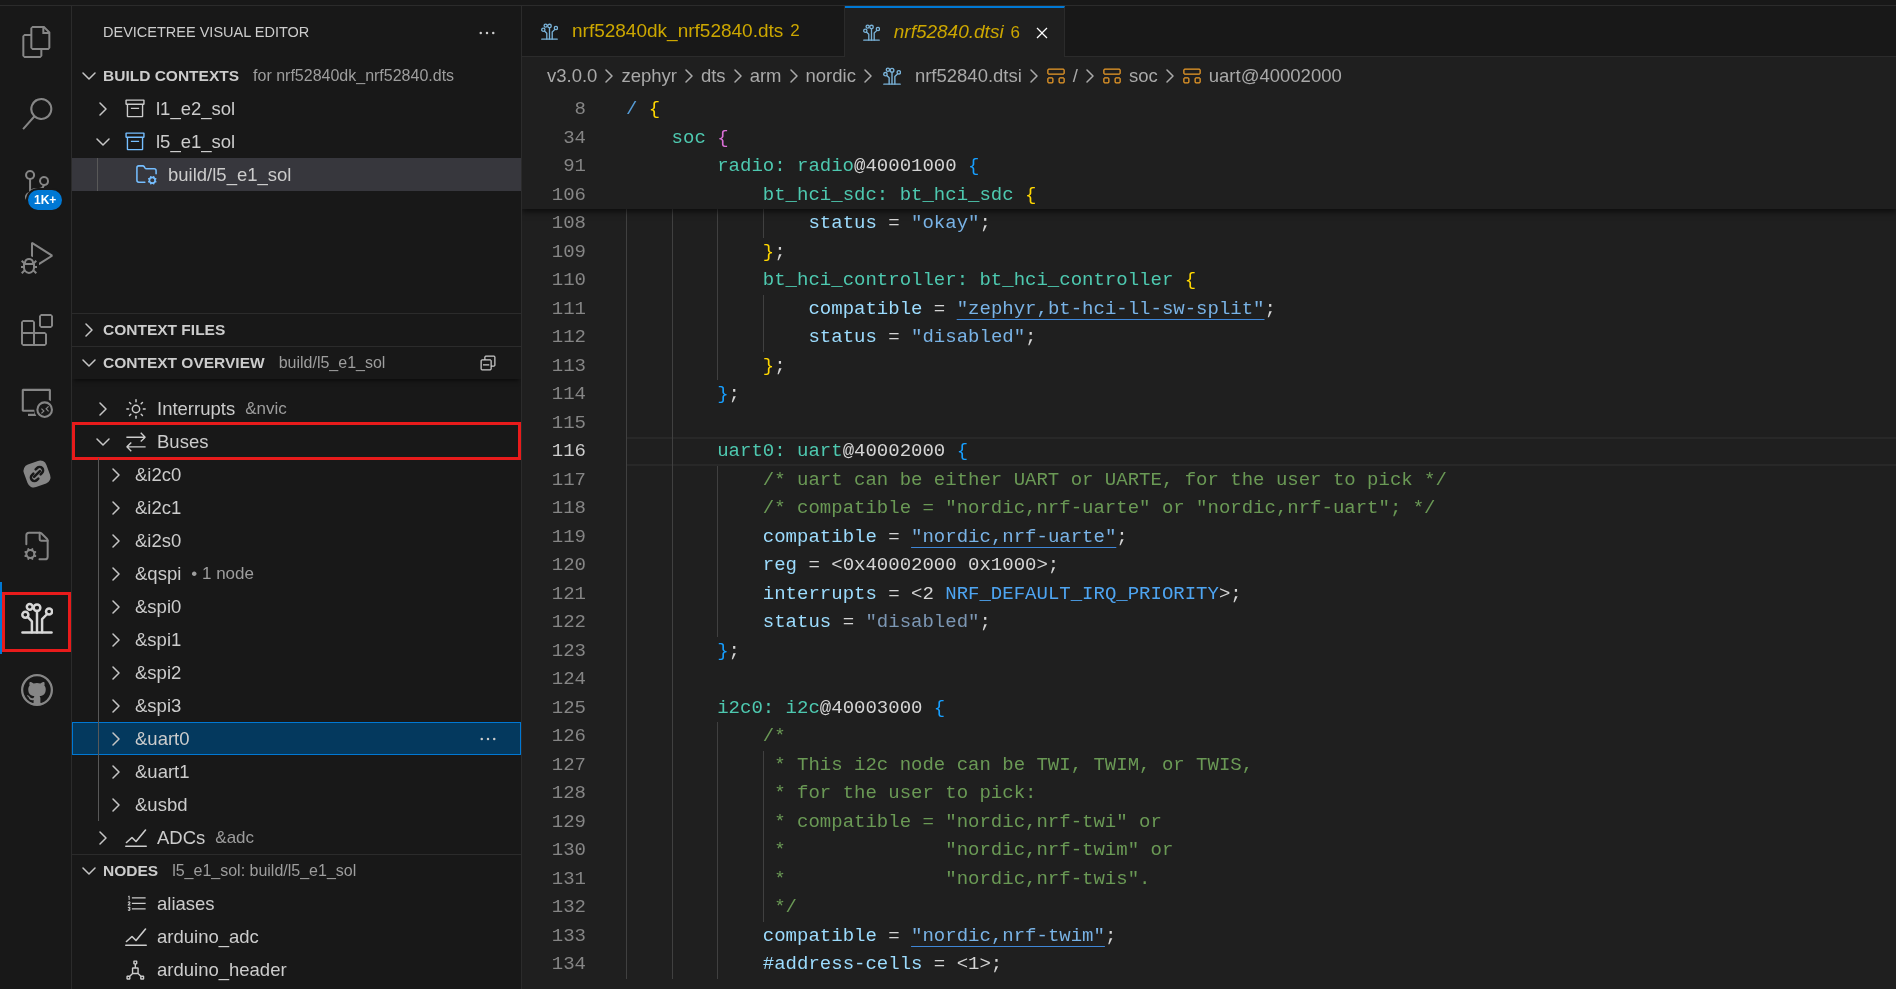  Describe the element at coordinates (950, 76) in the screenshot. I see `breadcrumb-item: nrf52840.dtsi` at that location.